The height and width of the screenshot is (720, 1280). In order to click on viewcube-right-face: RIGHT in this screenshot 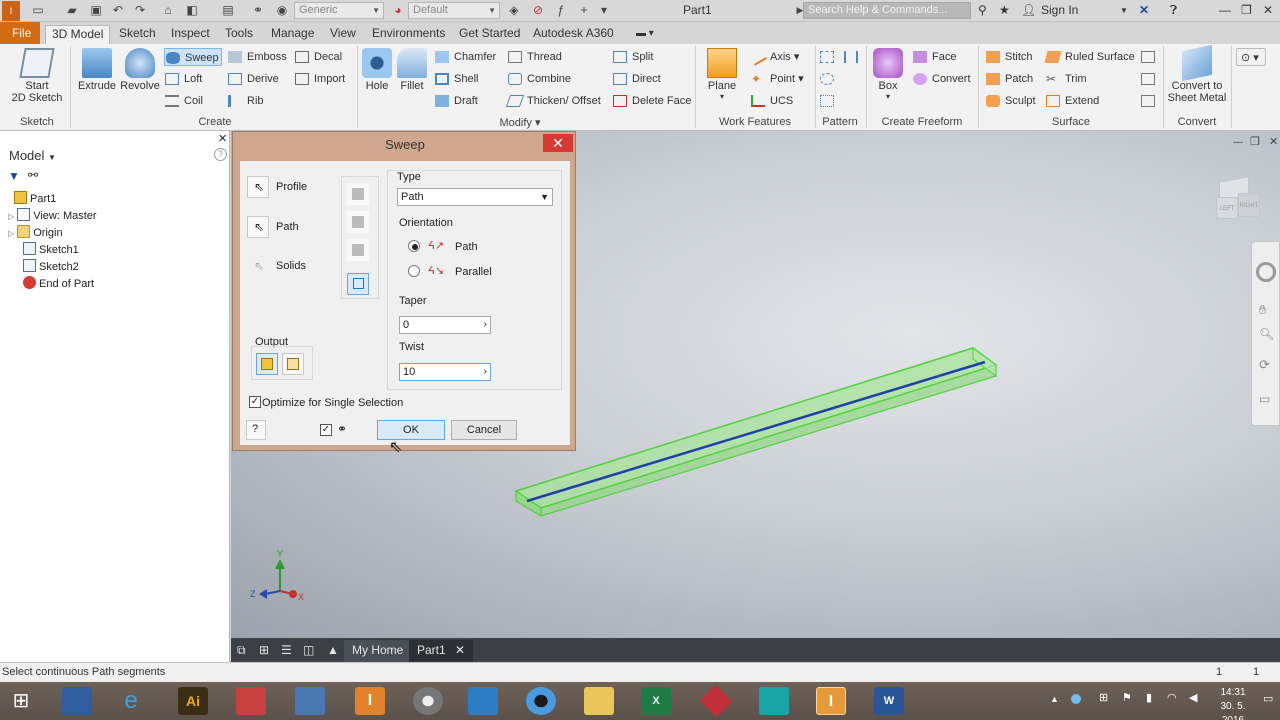, I will do `click(1249, 205)`.